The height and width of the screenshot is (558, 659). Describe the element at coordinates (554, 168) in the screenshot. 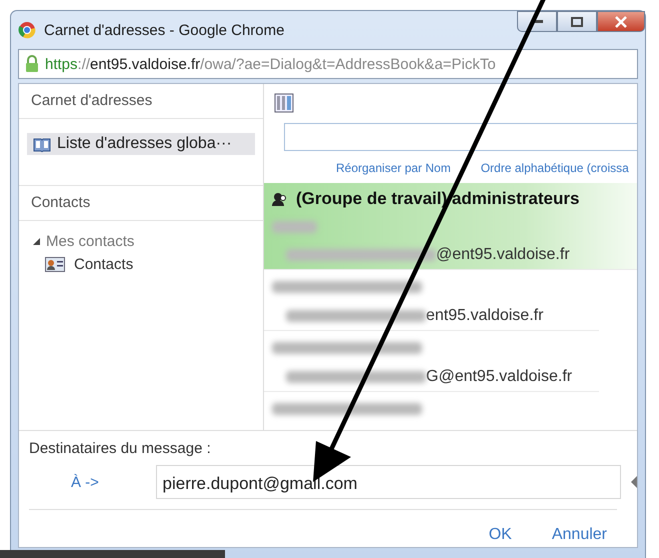

I see `sort-link: Ordre alphabétique (croissa` at that location.